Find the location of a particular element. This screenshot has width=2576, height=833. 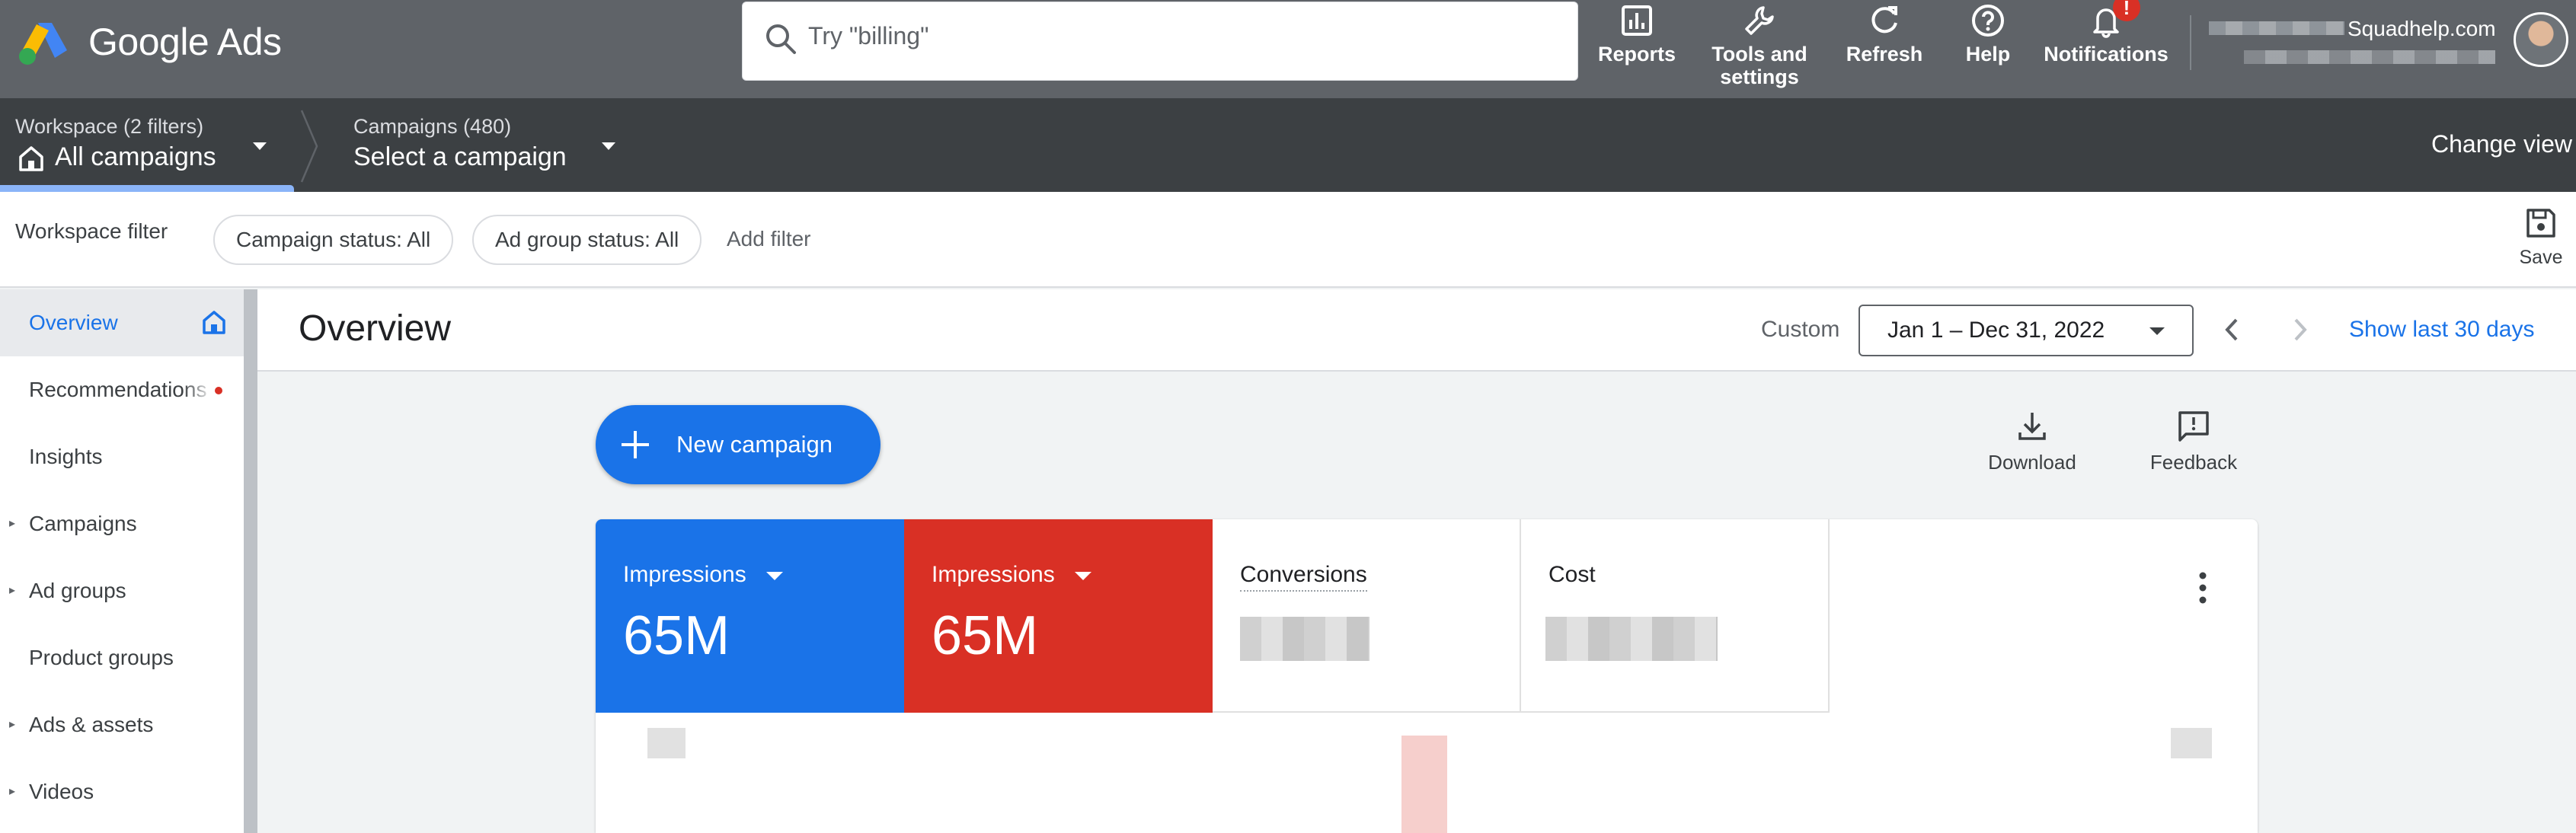

notifications-button: ! Notifications is located at coordinates (2106, 49).